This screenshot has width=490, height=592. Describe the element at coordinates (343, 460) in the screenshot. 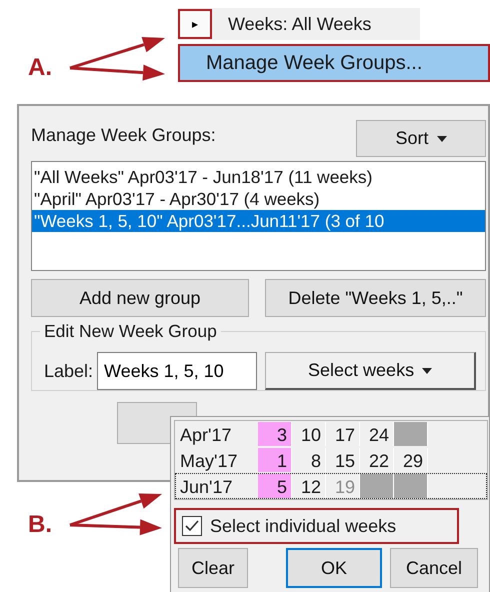

I see `week-cell: 15` at that location.